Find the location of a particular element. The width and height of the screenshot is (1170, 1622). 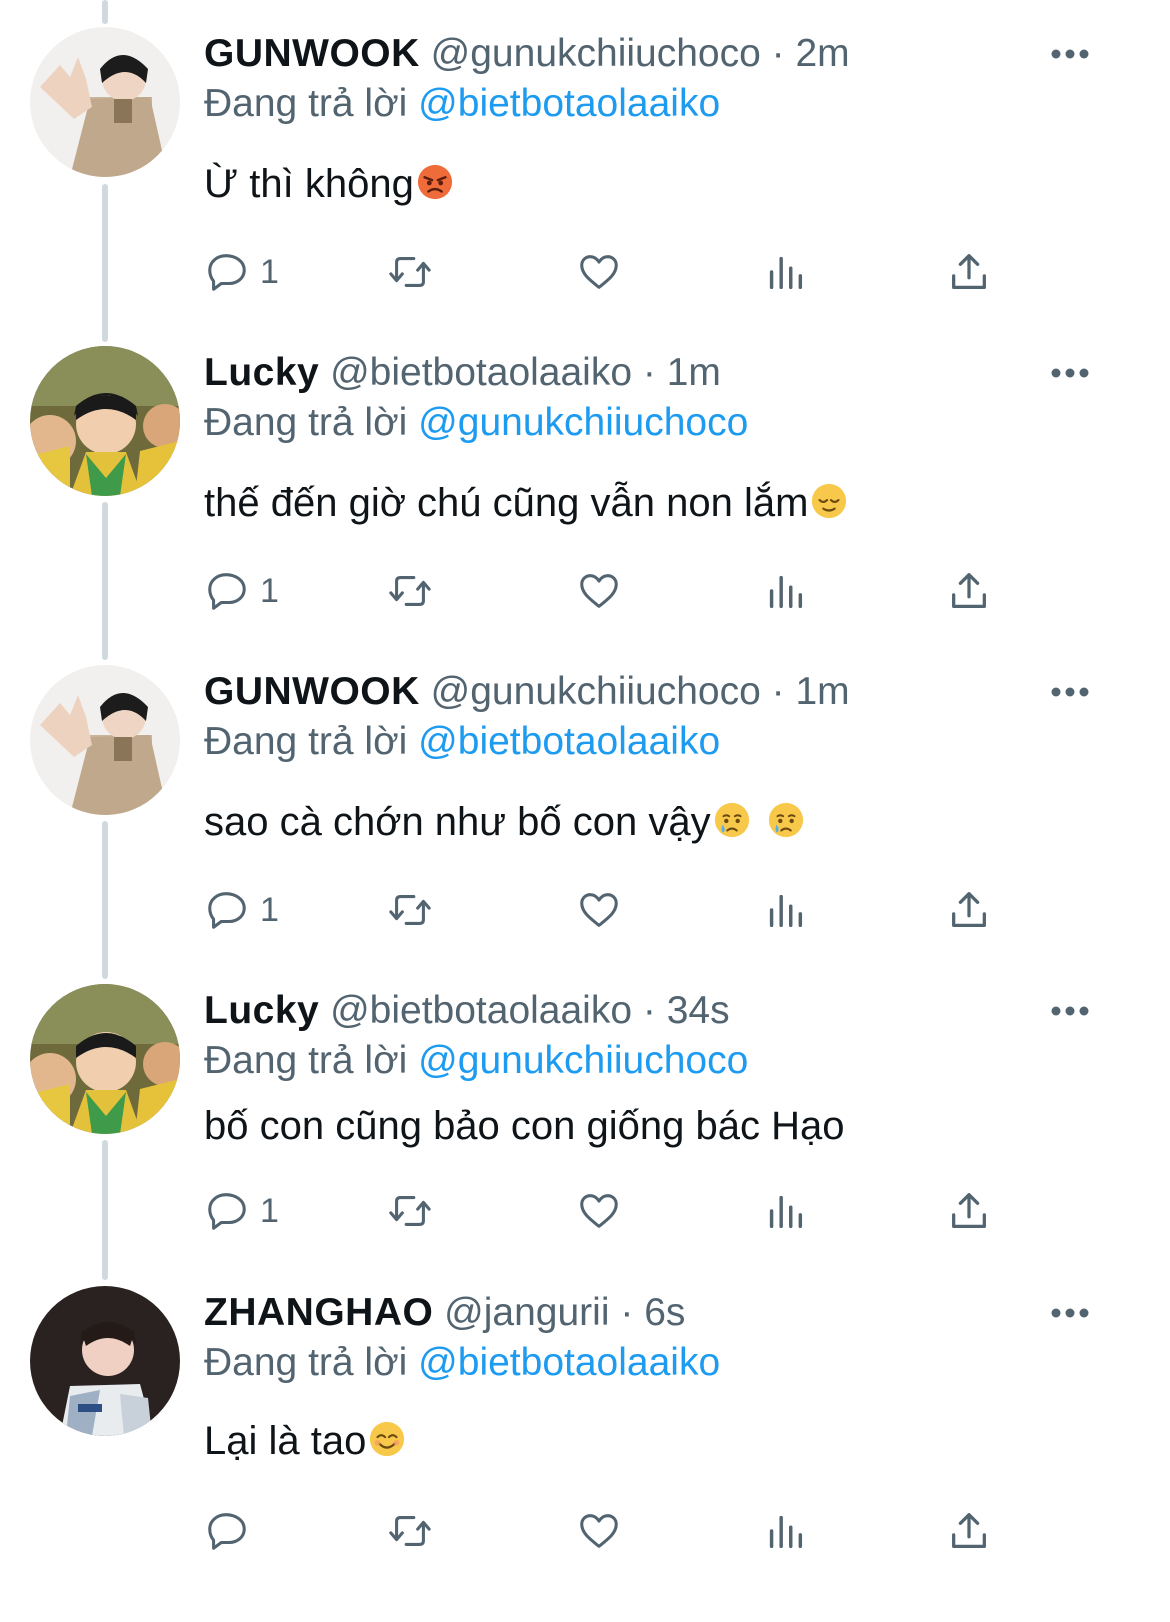

tweet-header: ZHANGHAO @jangurii · 6s is located at coordinates (444, 1313).